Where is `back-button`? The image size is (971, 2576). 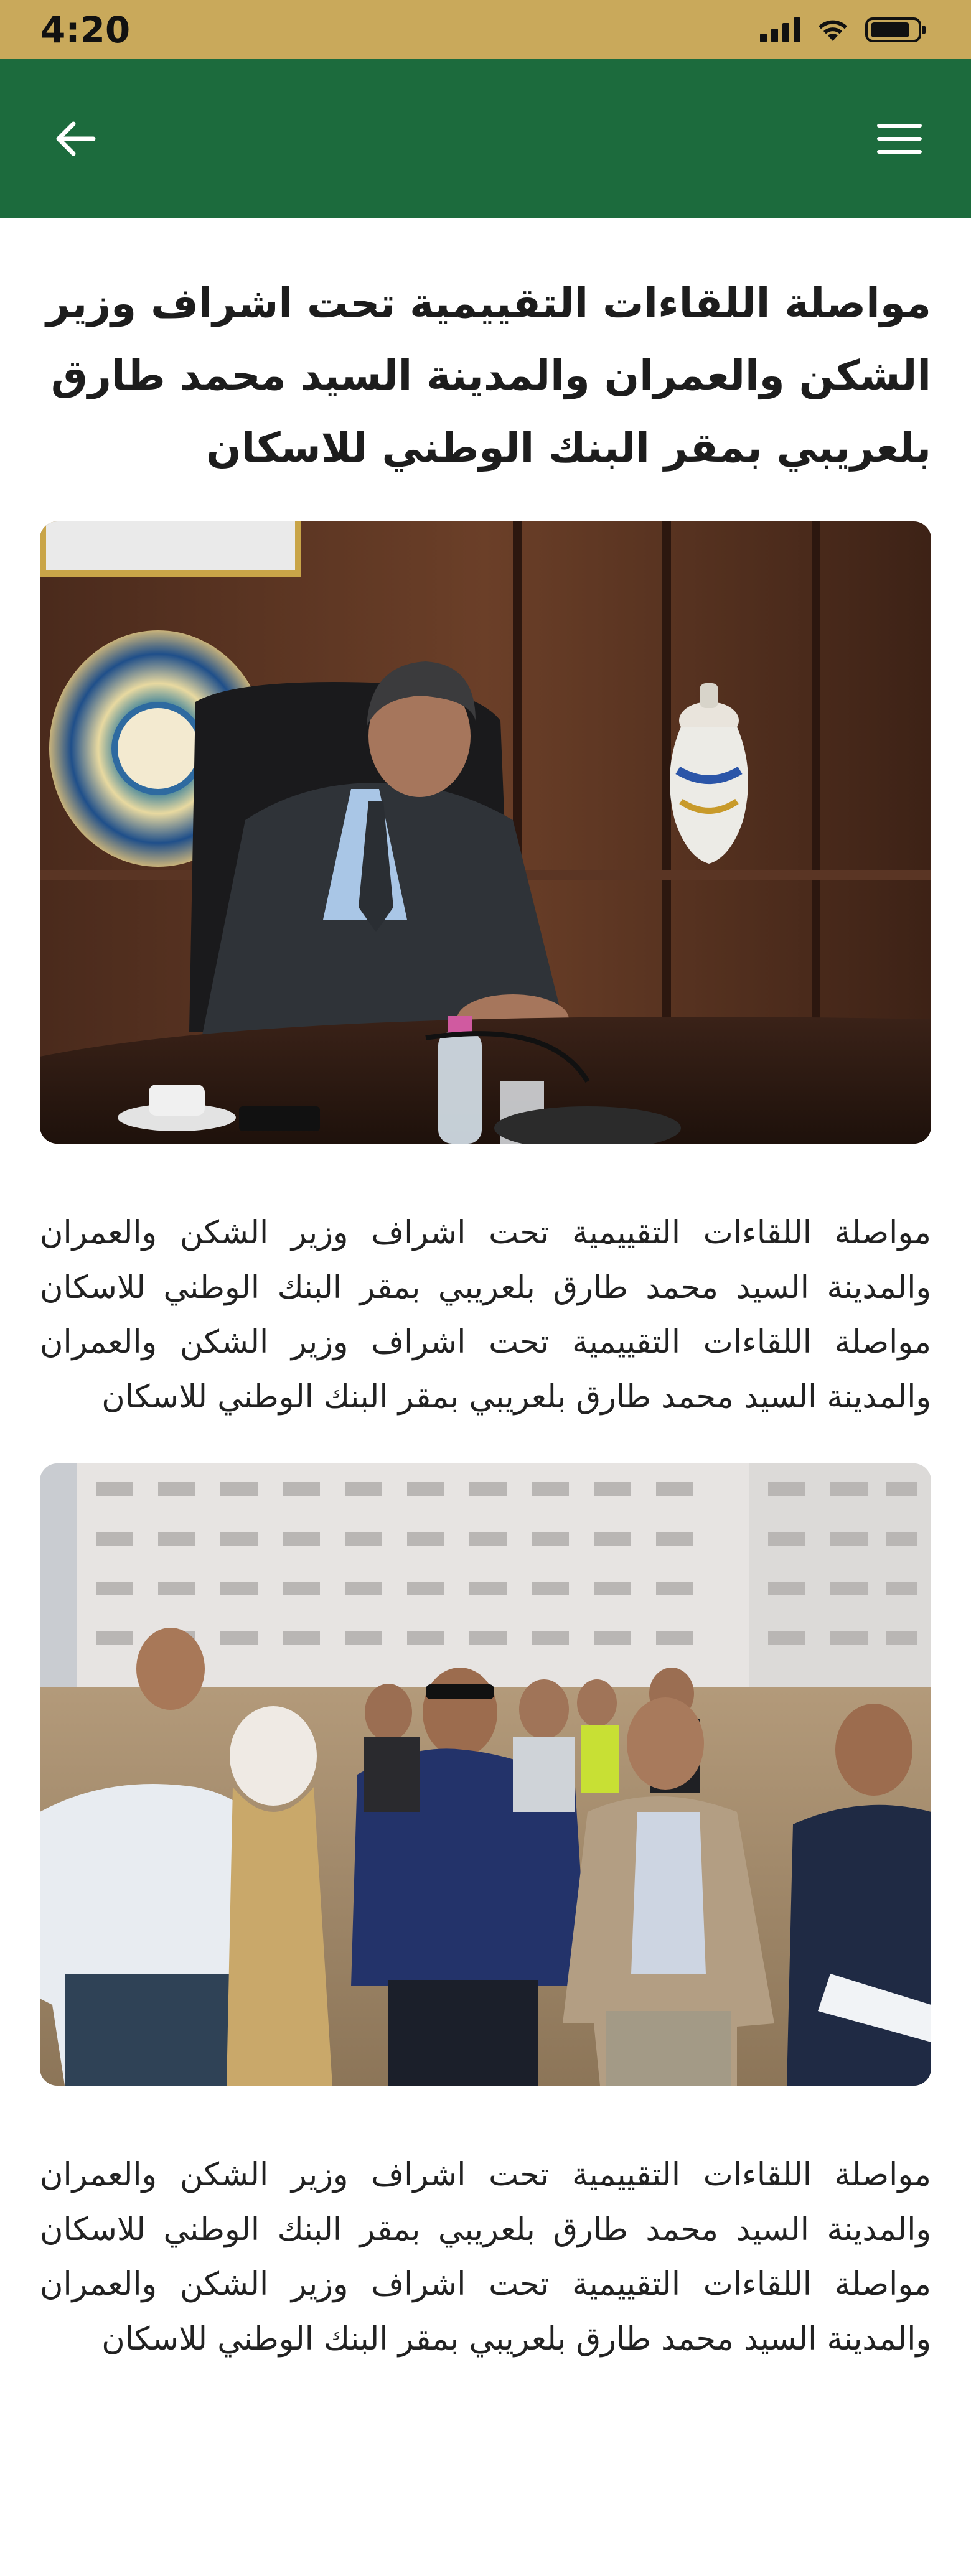 back-button is located at coordinates (75, 139).